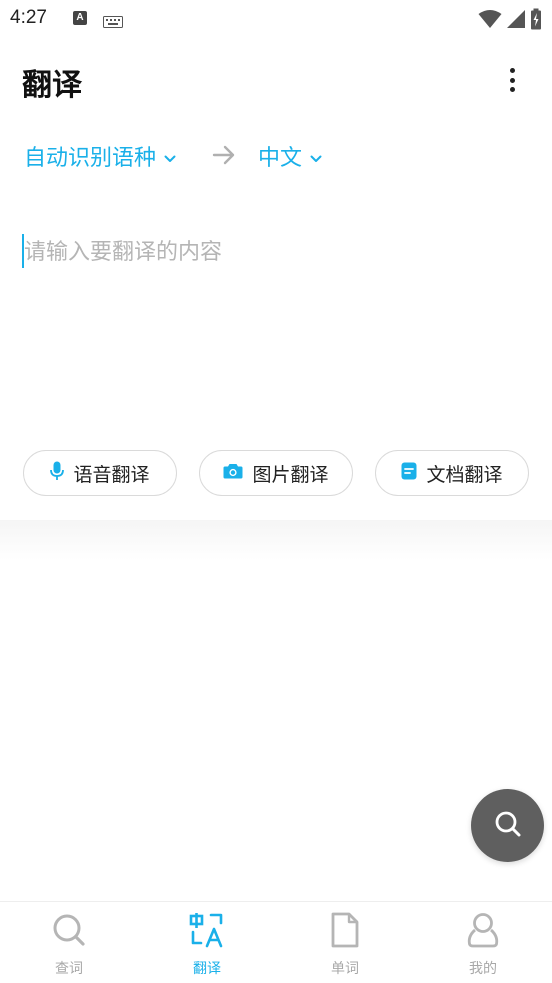 The width and height of the screenshot is (552, 983). Describe the element at coordinates (290, 474) in the screenshot. I see `image-translate-label: 图片翻译` at that location.